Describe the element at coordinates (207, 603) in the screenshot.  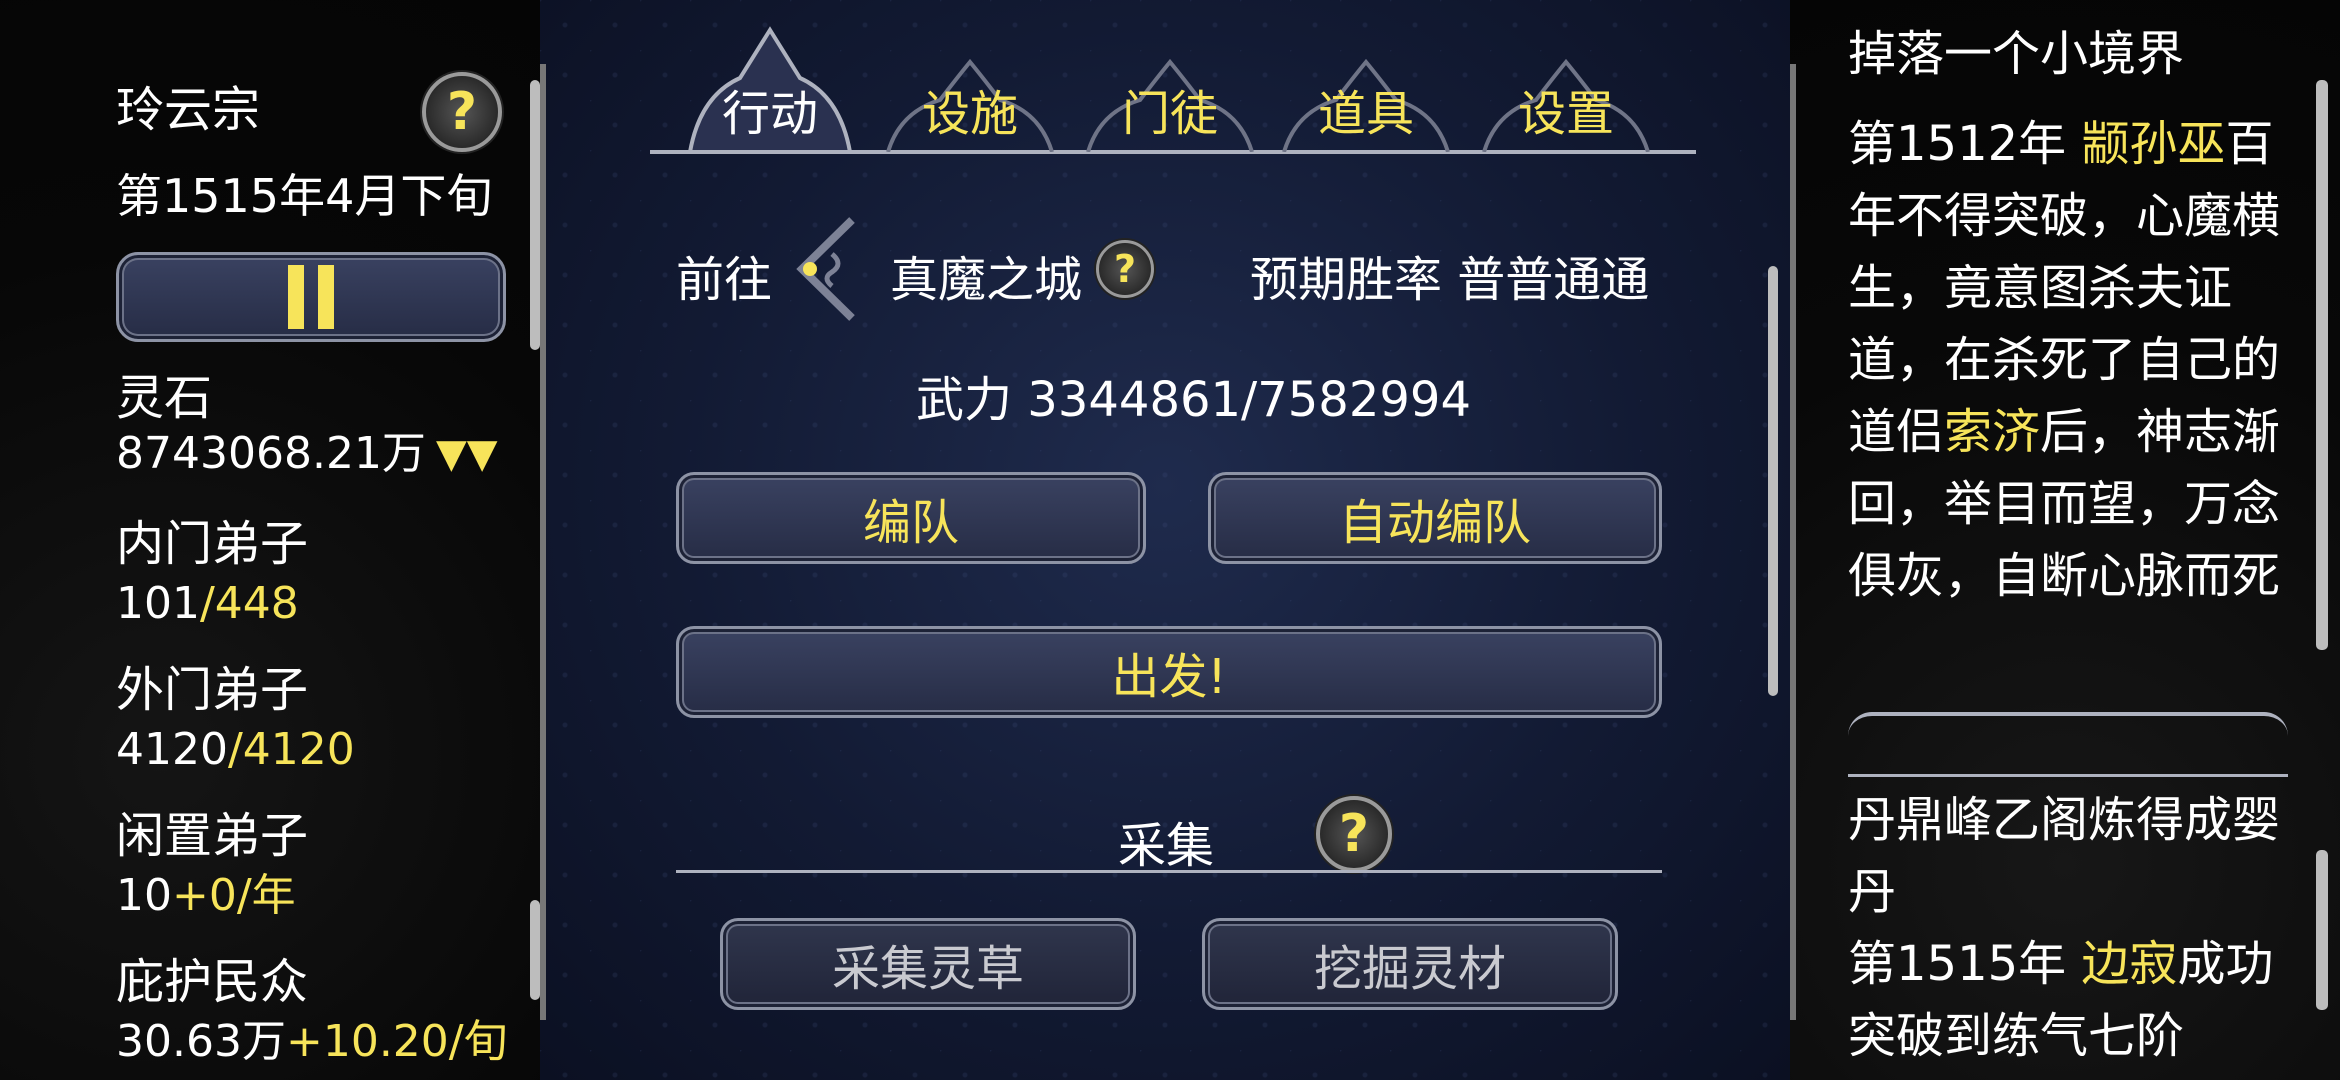
I see `inner-disciples-count: 101/448` at that location.